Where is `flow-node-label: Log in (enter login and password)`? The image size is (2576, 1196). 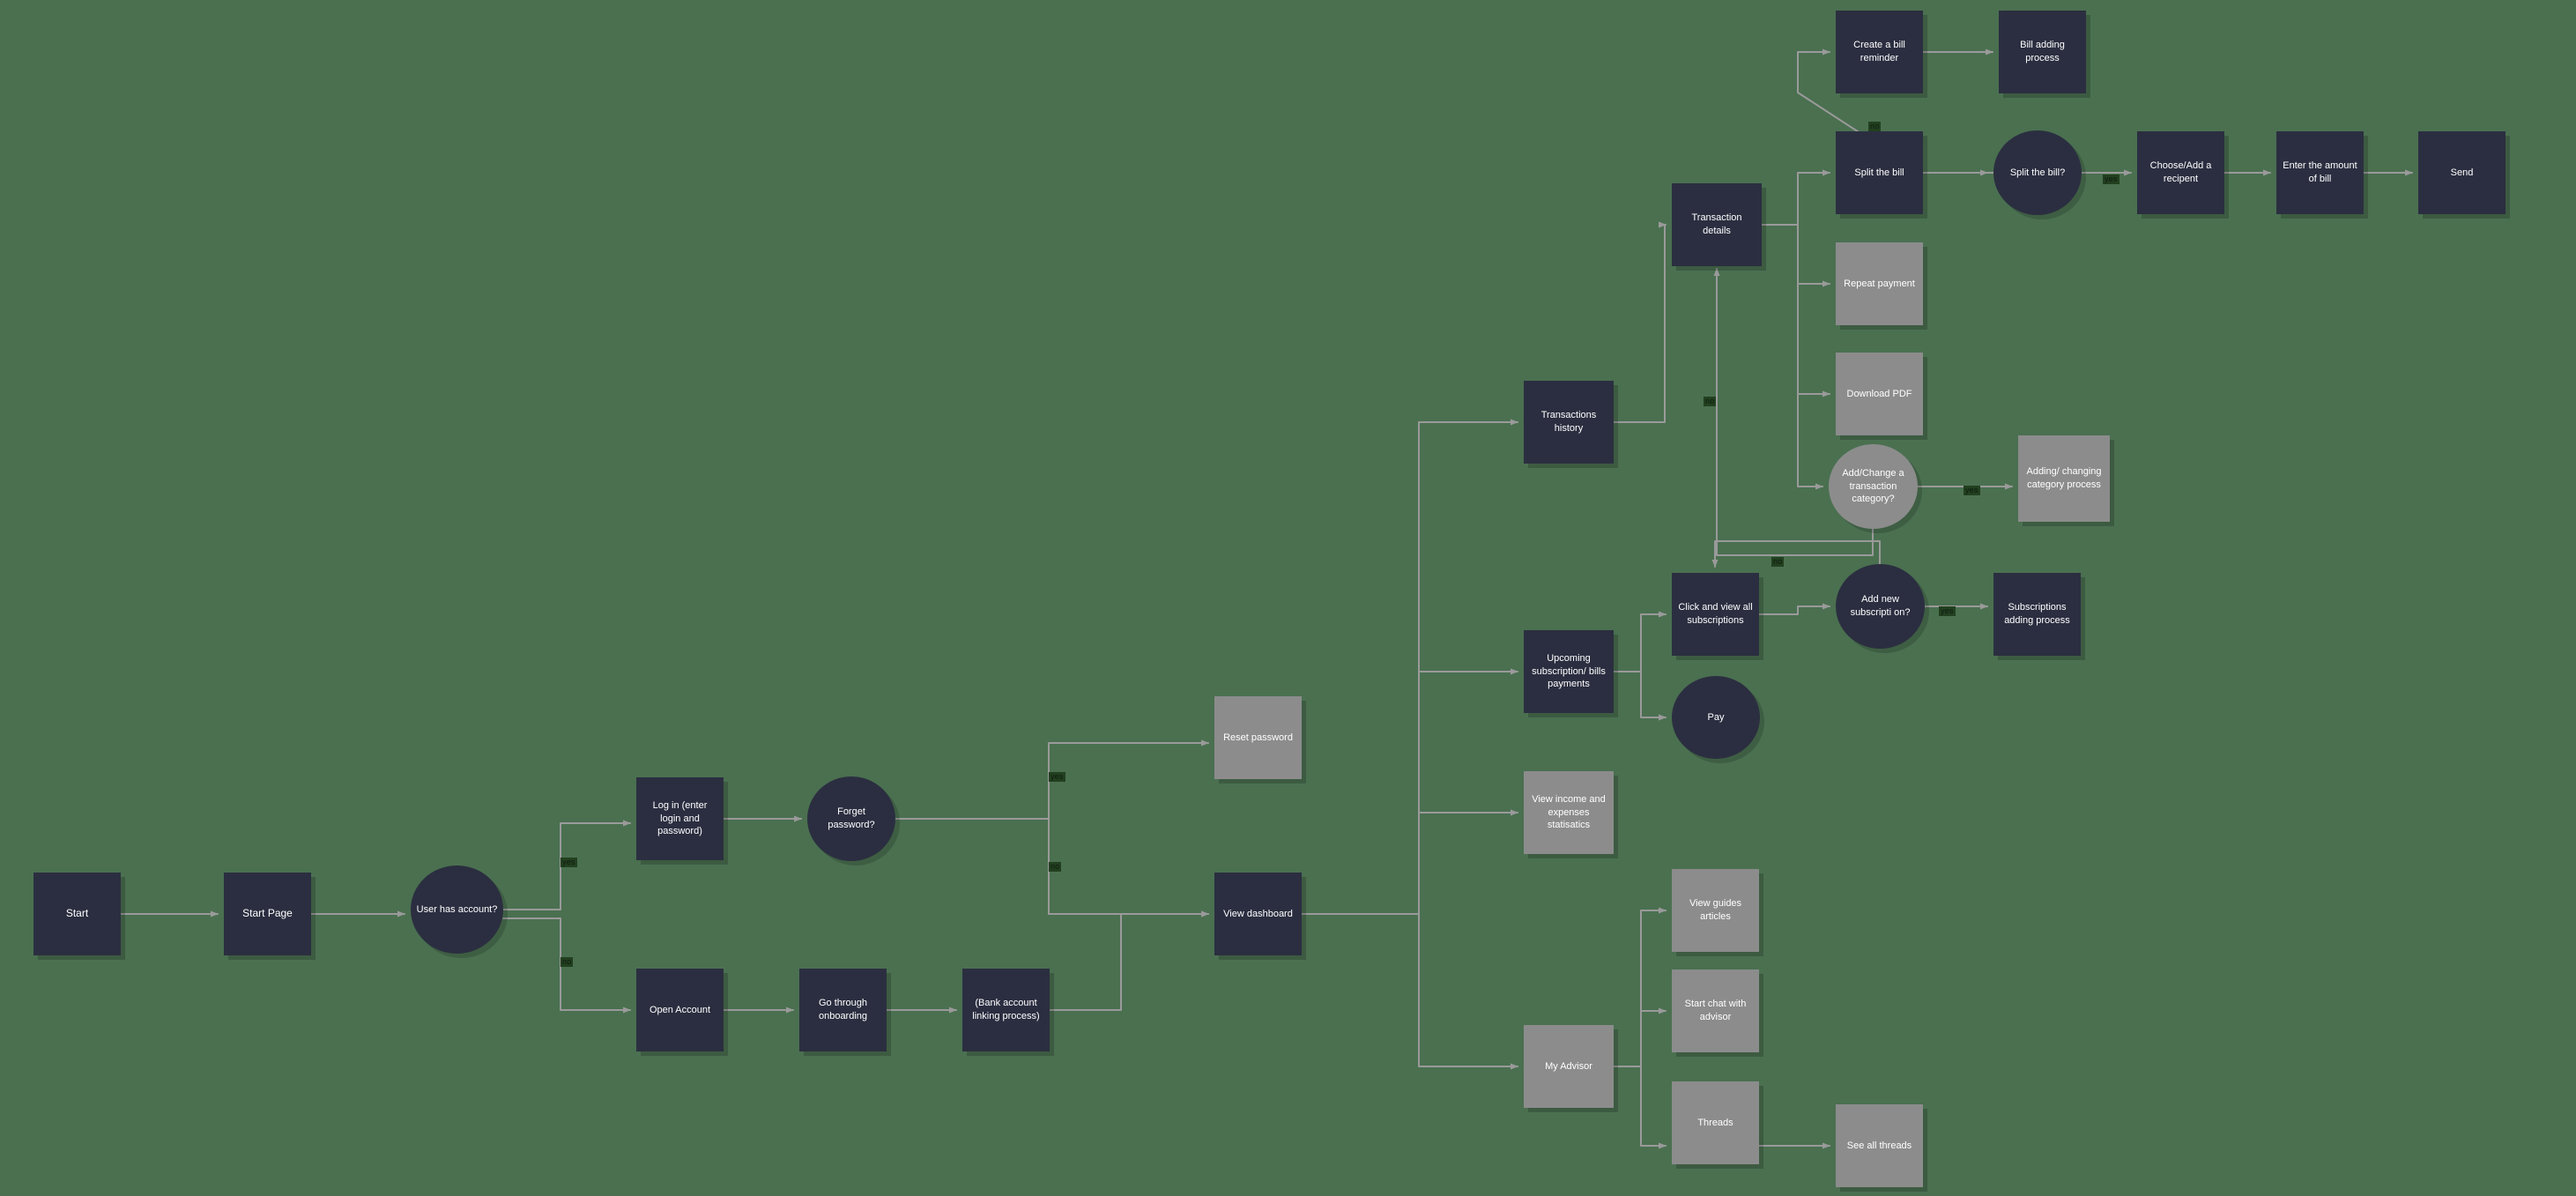 flow-node-label: Log in (enter login and password) is located at coordinates (680, 818).